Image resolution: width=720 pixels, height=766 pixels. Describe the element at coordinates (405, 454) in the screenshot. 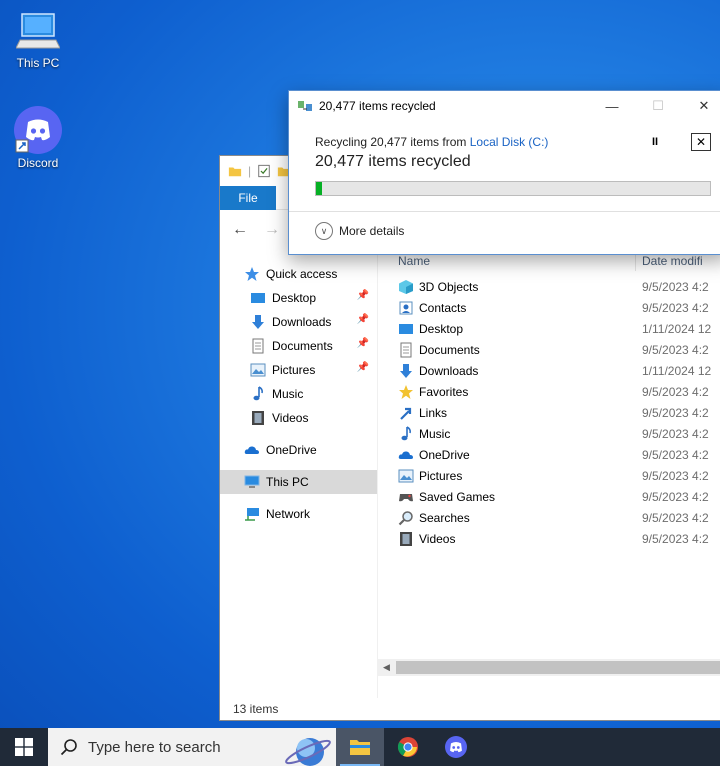

I see `cloud-icon` at that location.